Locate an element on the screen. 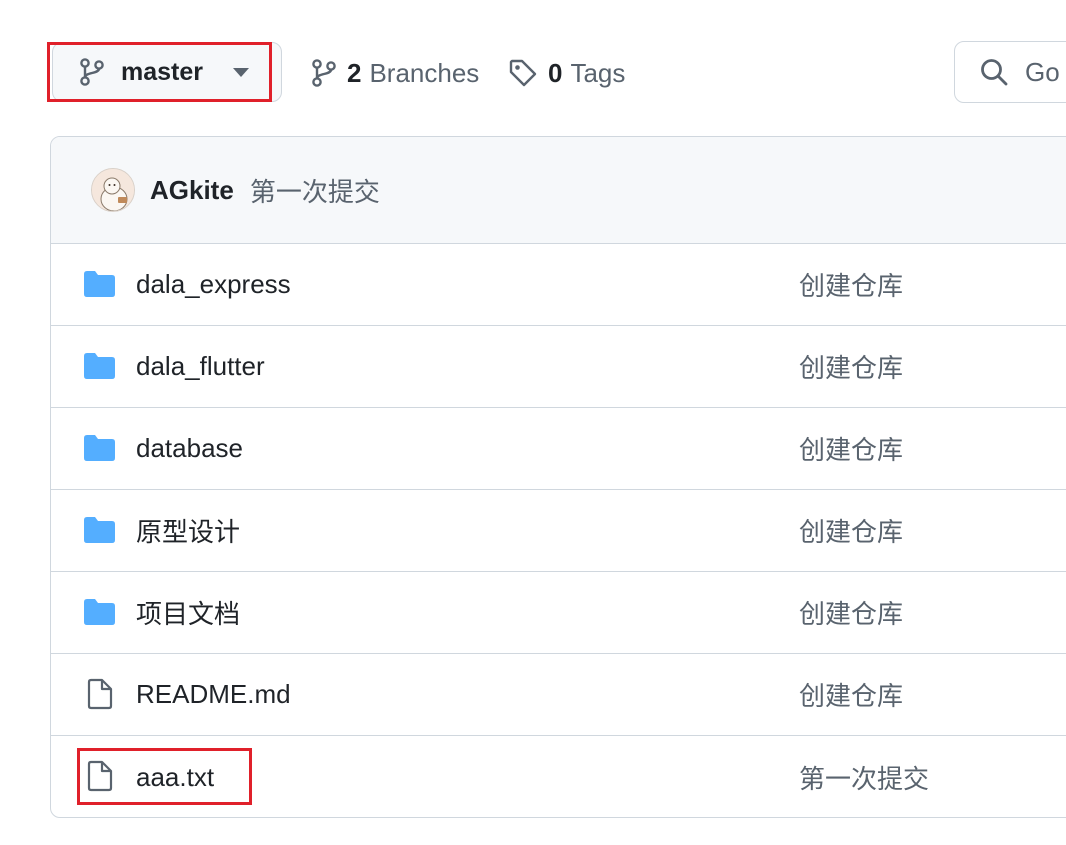 The width and height of the screenshot is (1066, 845). file-row: 项目文档 创建仓库 is located at coordinates (558, 613).